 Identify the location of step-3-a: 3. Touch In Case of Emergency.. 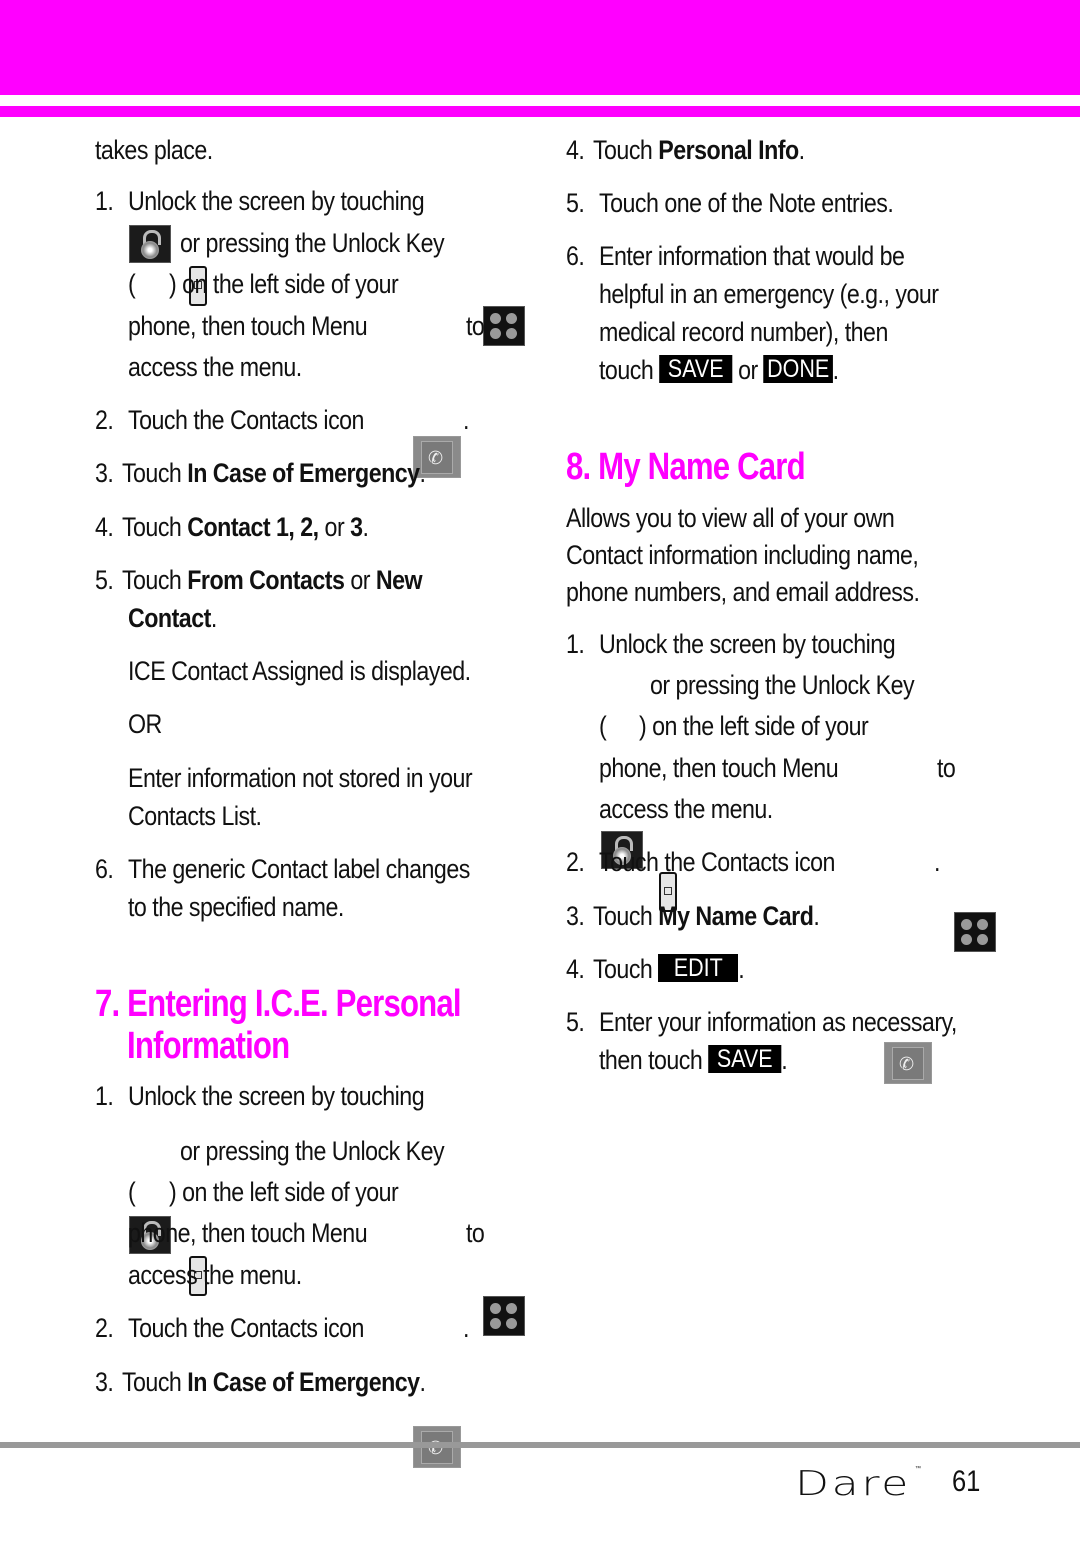
(260, 473).